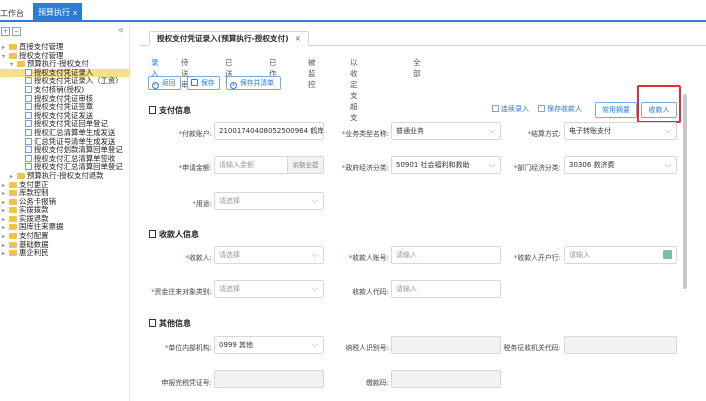  Describe the element at coordinates (200, 258) in the screenshot. I see `payee-label-text: 收款人:` at that location.